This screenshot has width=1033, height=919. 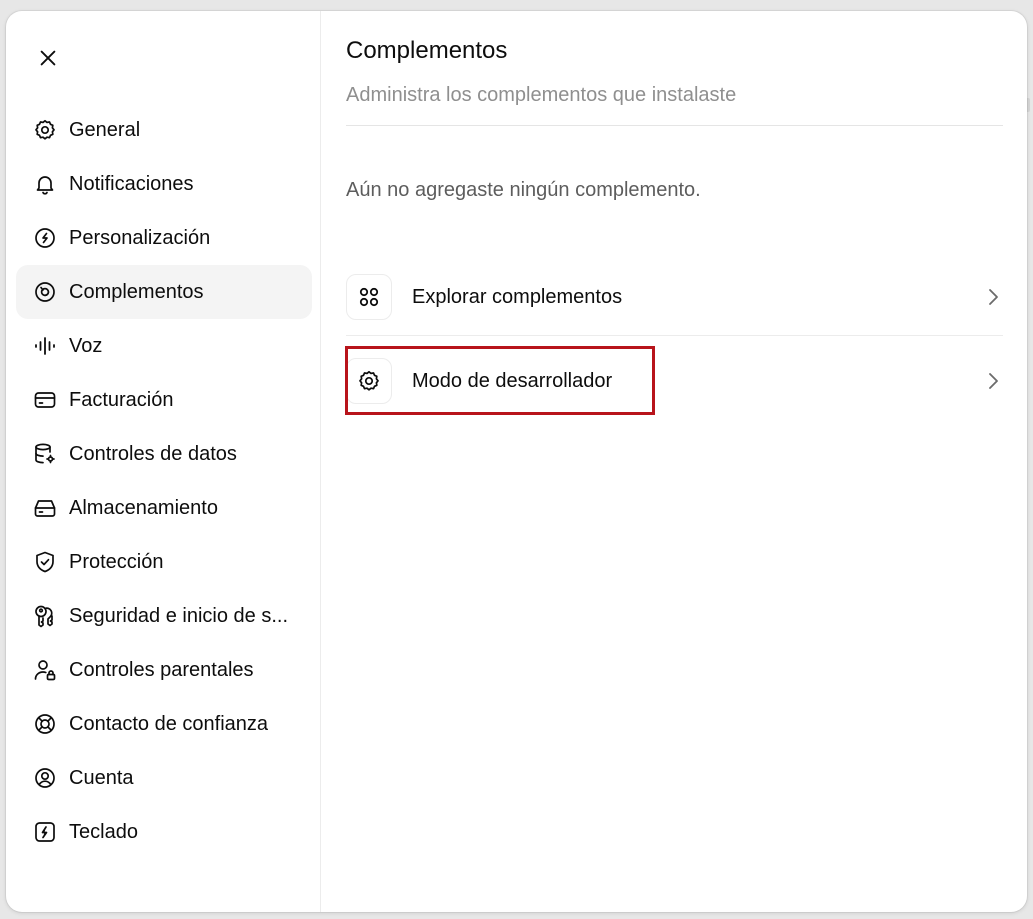 I want to click on sidebar-item-notifications: Notificaciones, so click(x=164, y=184).